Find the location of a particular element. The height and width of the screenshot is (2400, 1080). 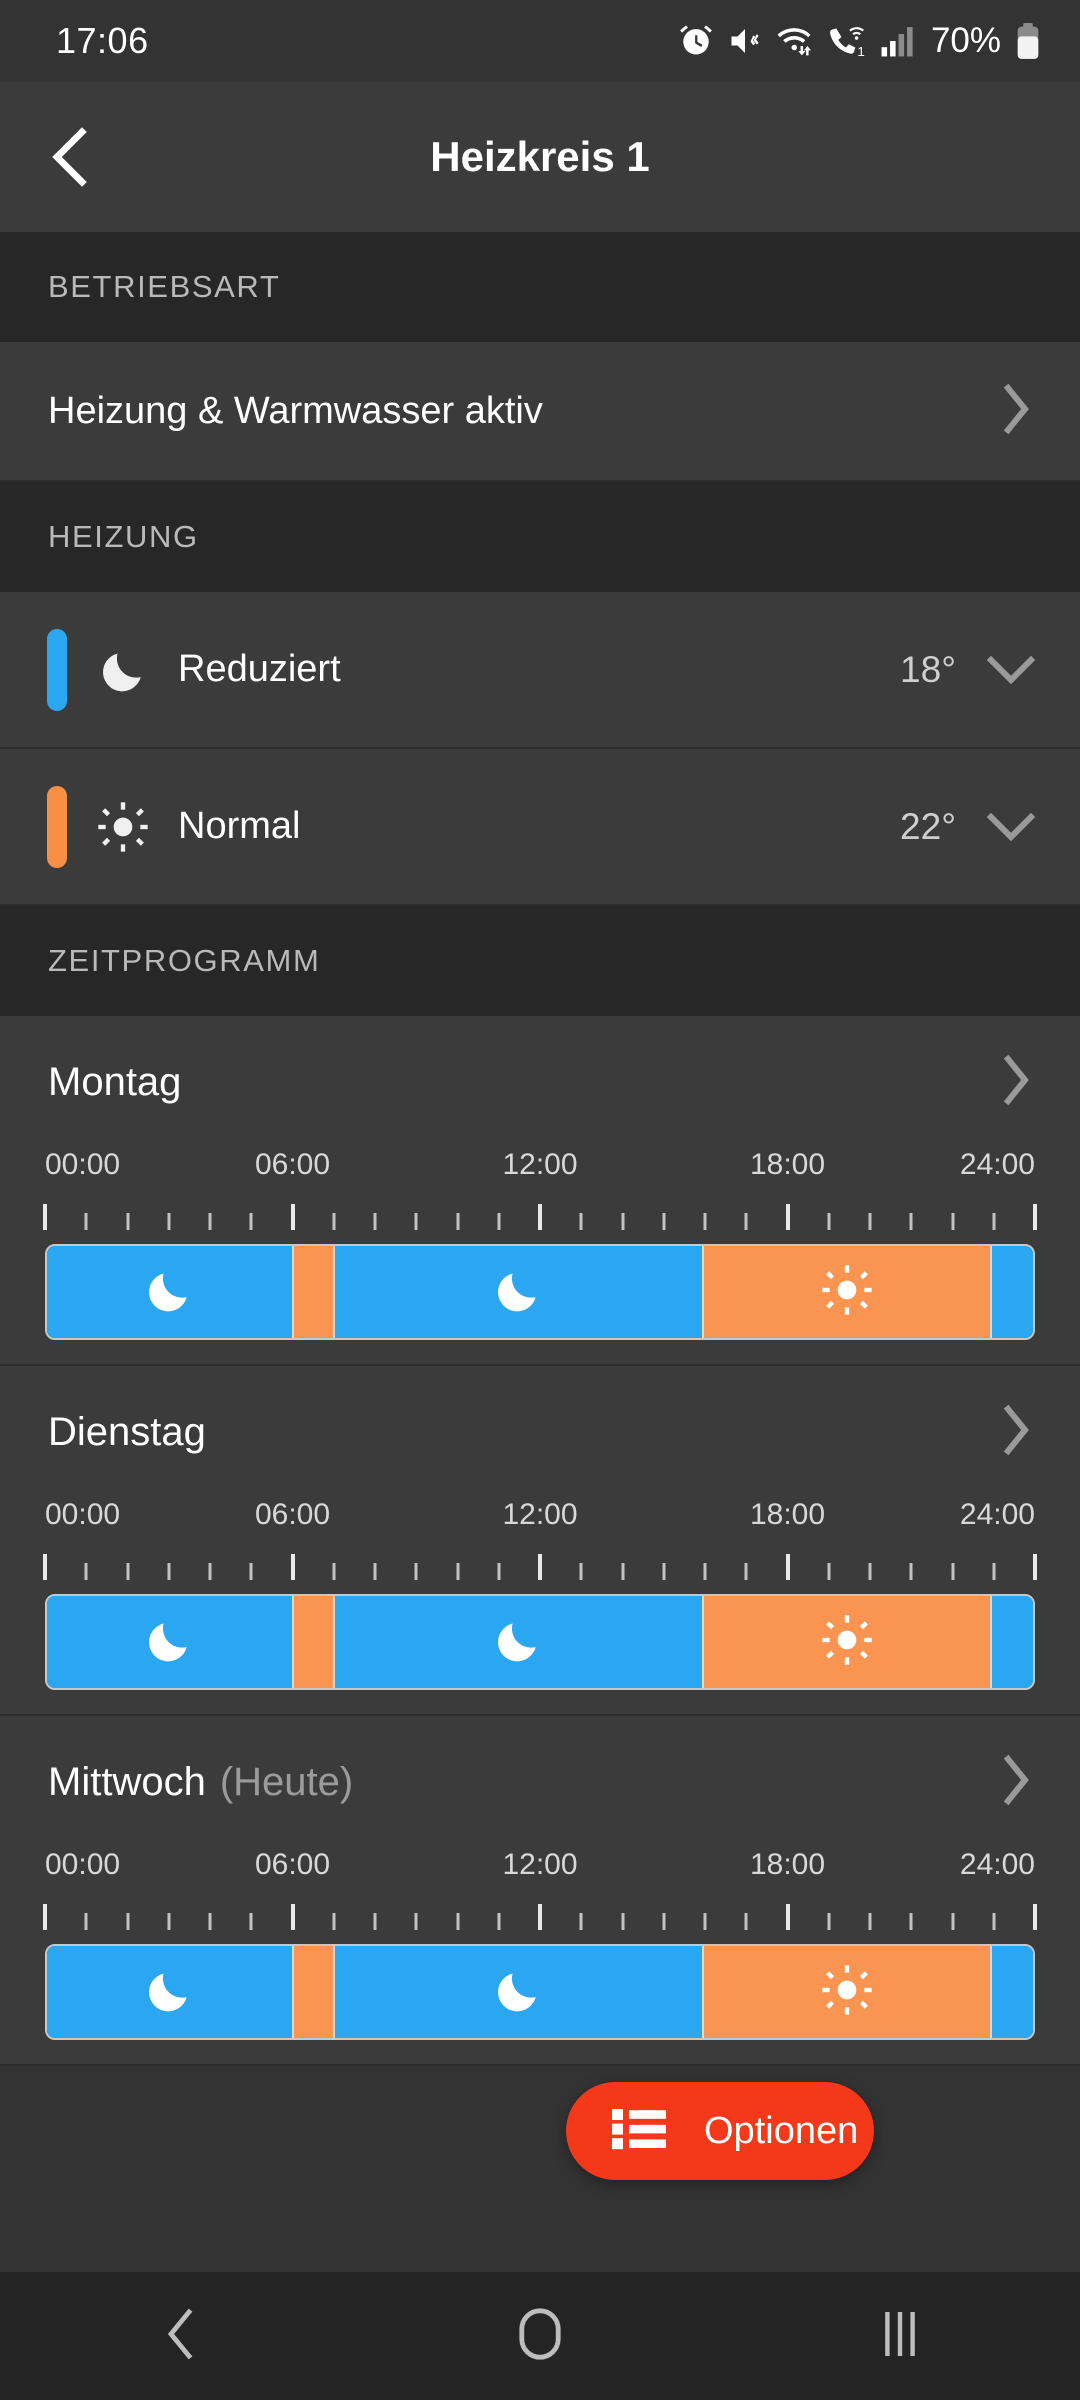

status-bar: 17:06 1 70% is located at coordinates (540, 41).